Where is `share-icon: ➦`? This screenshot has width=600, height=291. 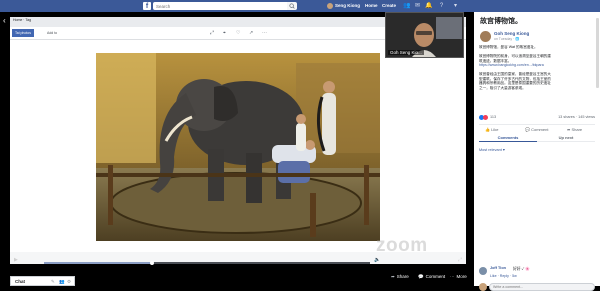 share-icon: ➦ is located at coordinates (393, 276).